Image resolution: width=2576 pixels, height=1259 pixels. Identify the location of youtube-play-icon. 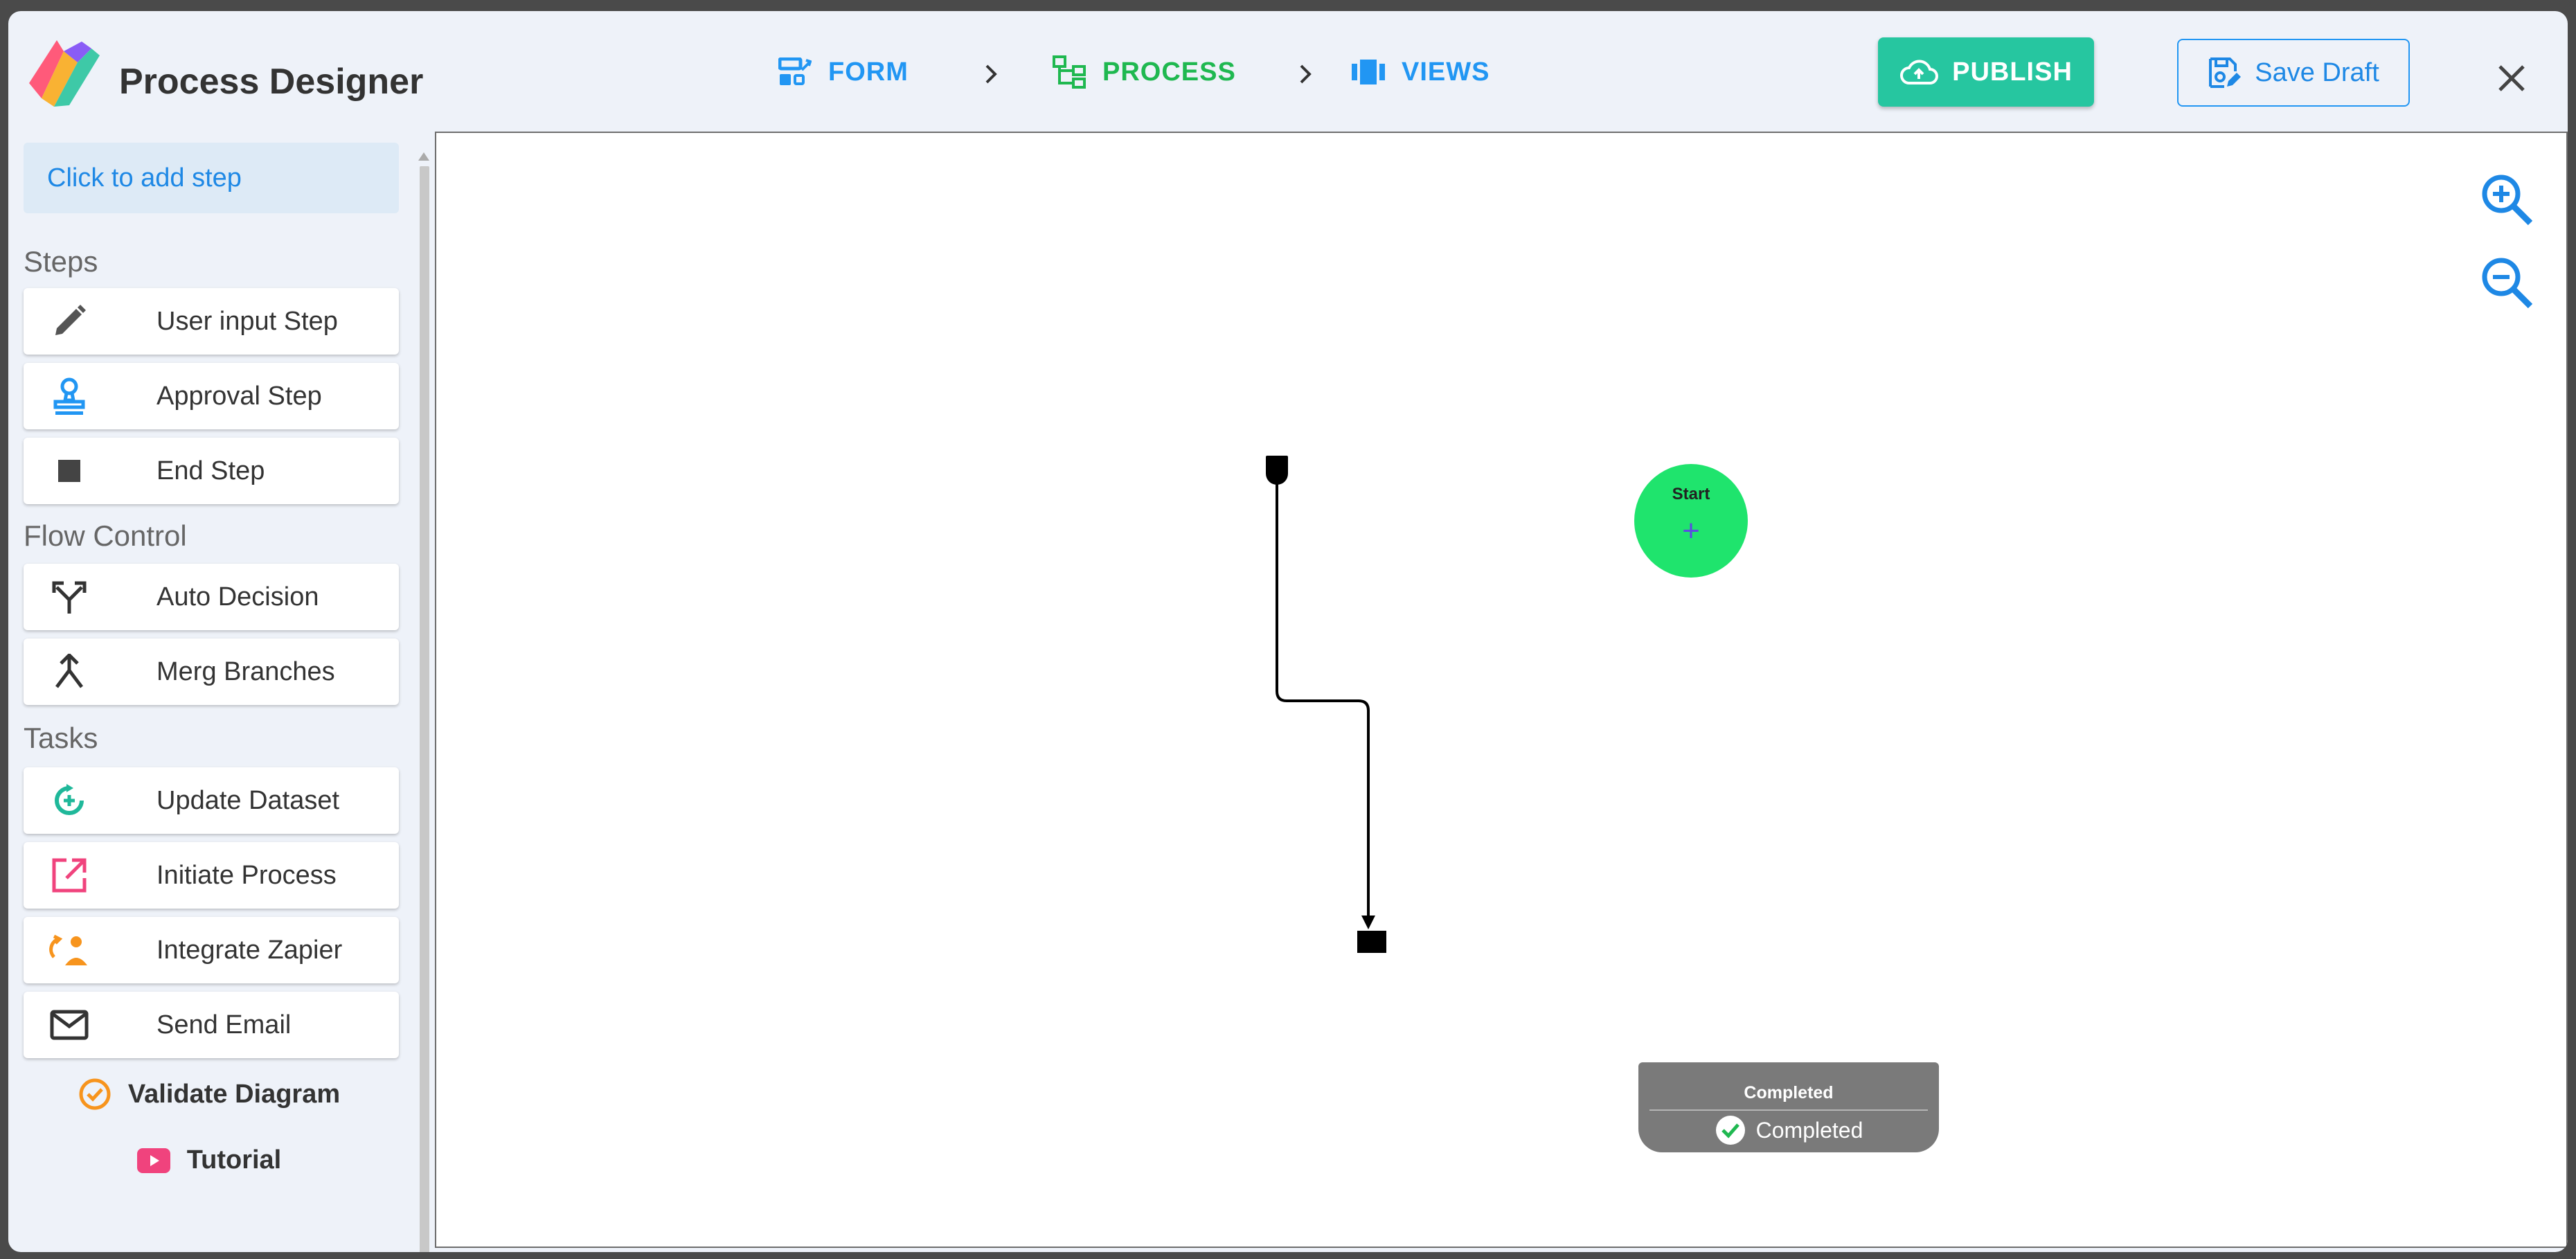
(153, 1160).